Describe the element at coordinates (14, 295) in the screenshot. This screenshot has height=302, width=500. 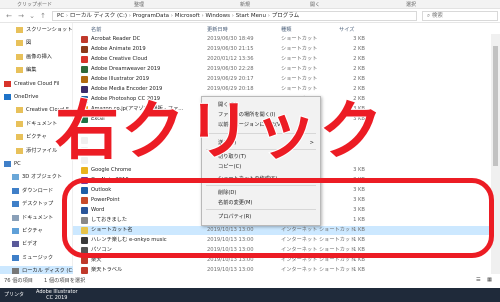
I see `taskbar-printer: プリンタ` at that location.